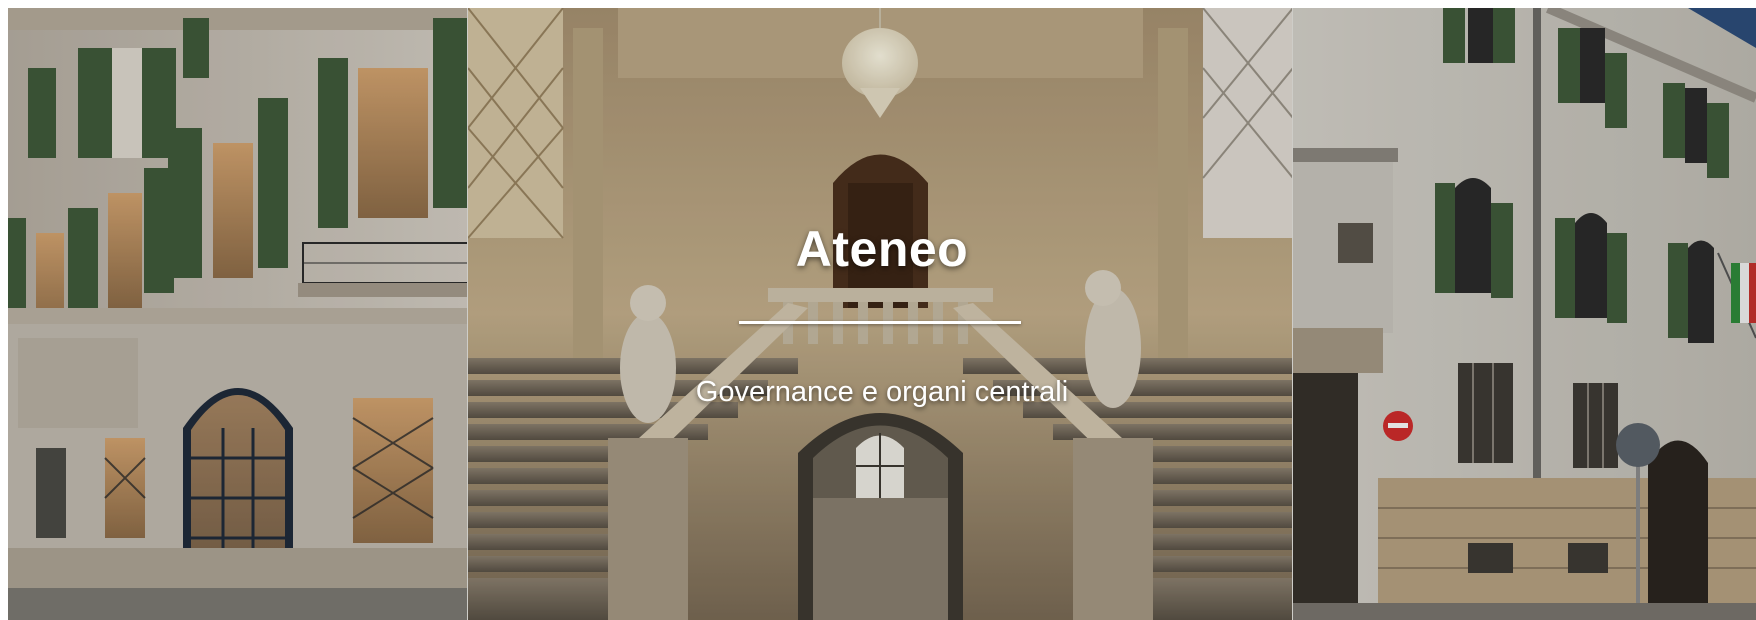 Image resolution: width=1756 pixels, height=620 pixels. What do you see at coordinates (882, 392) in the screenshot?
I see `page-subtitle: Governance e organi centrali` at bounding box center [882, 392].